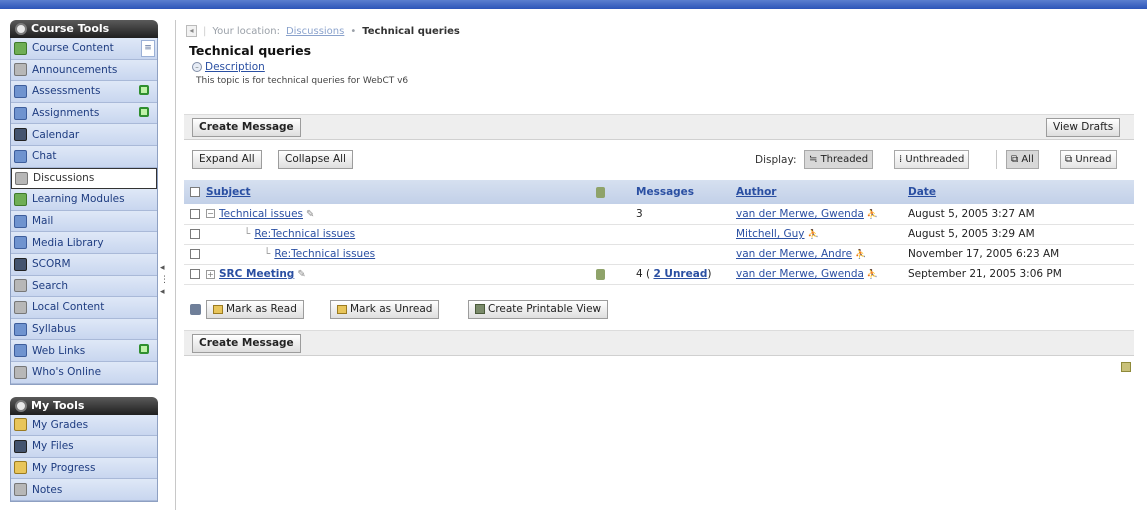 Image resolution: width=1147 pixels, height=510 pixels. What do you see at coordinates (84, 70) in the screenshot?
I see `sidebar-item-announcements: Announcements` at bounding box center [84, 70].